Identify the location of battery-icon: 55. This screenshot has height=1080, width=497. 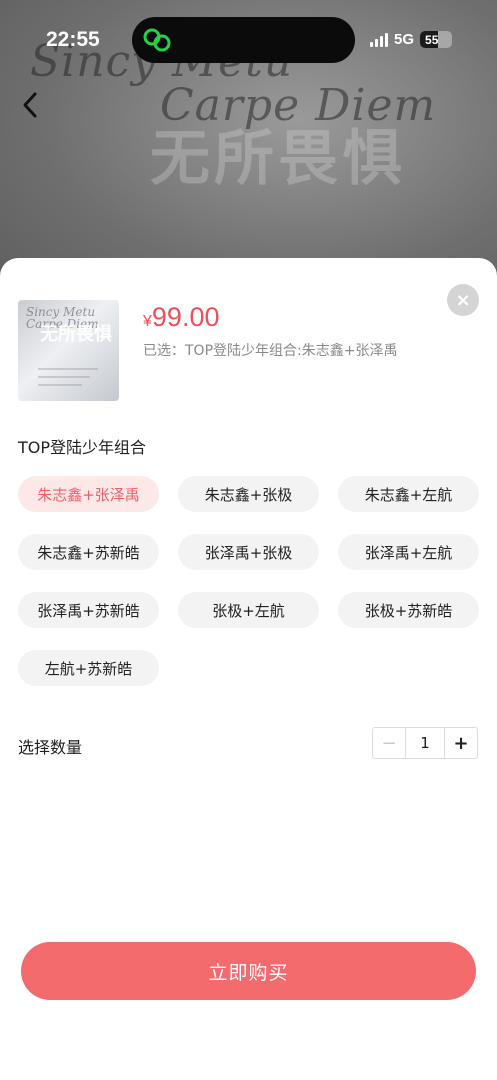
(436, 39).